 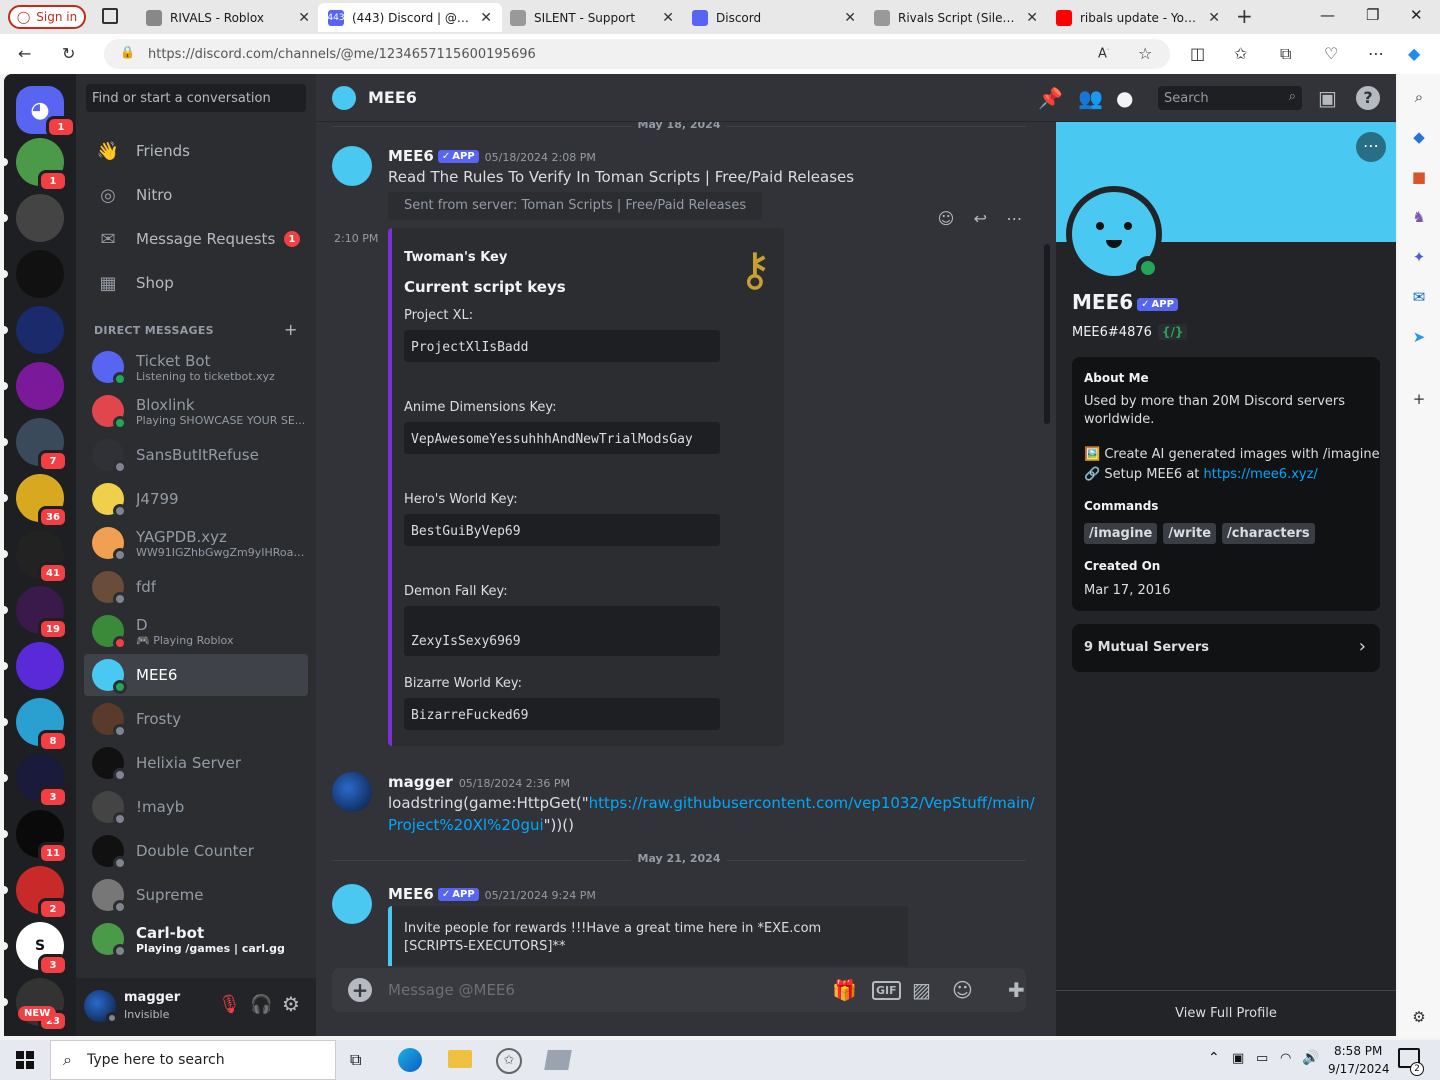 I want to click on roblox-taskbar-icon: ✩, so click(x=509, y=1061).